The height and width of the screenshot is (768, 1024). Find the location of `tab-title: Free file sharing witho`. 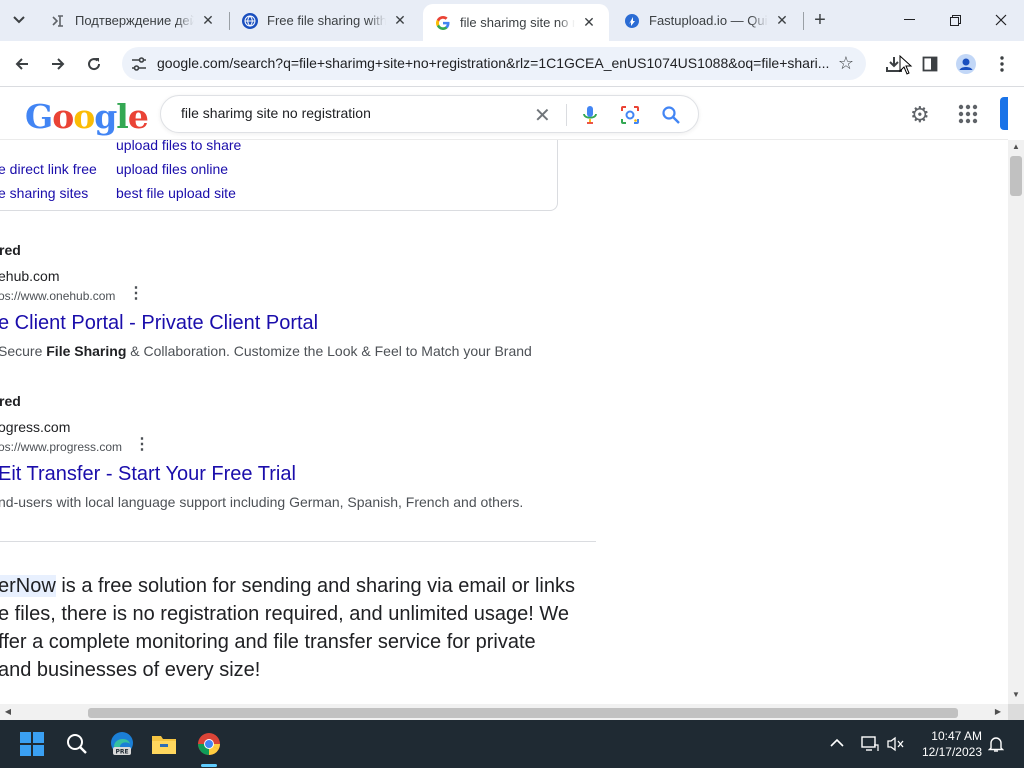

tab-title: Free file sharing witho is located at coordinates (326, 20).